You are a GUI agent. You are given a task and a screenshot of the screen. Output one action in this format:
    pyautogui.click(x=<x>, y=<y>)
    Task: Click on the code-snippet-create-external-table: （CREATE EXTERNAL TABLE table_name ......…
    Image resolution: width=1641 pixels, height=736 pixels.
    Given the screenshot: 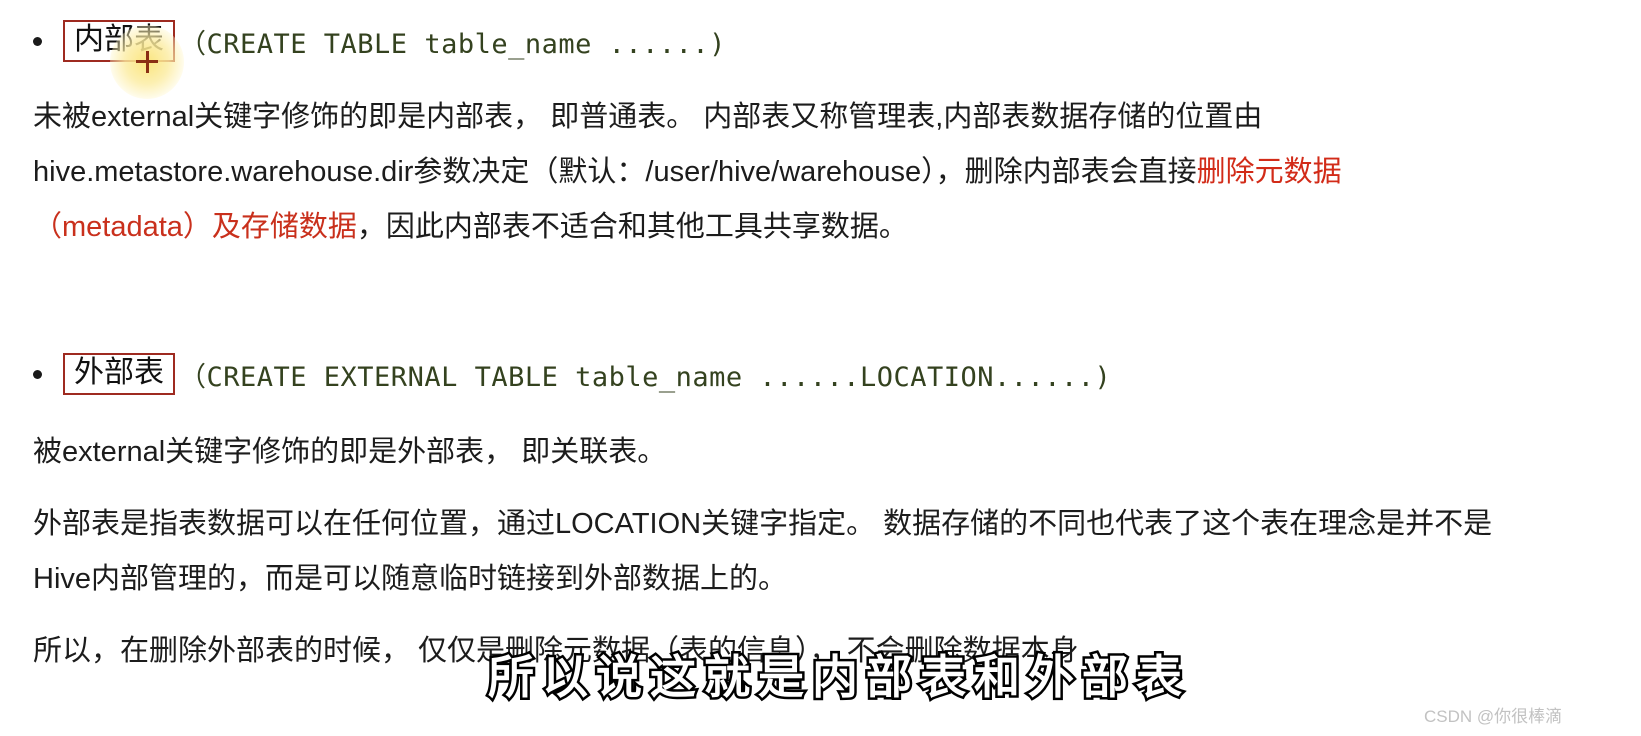 What is the action you would take?
    pyautogui.click(x=645, y=377)
    